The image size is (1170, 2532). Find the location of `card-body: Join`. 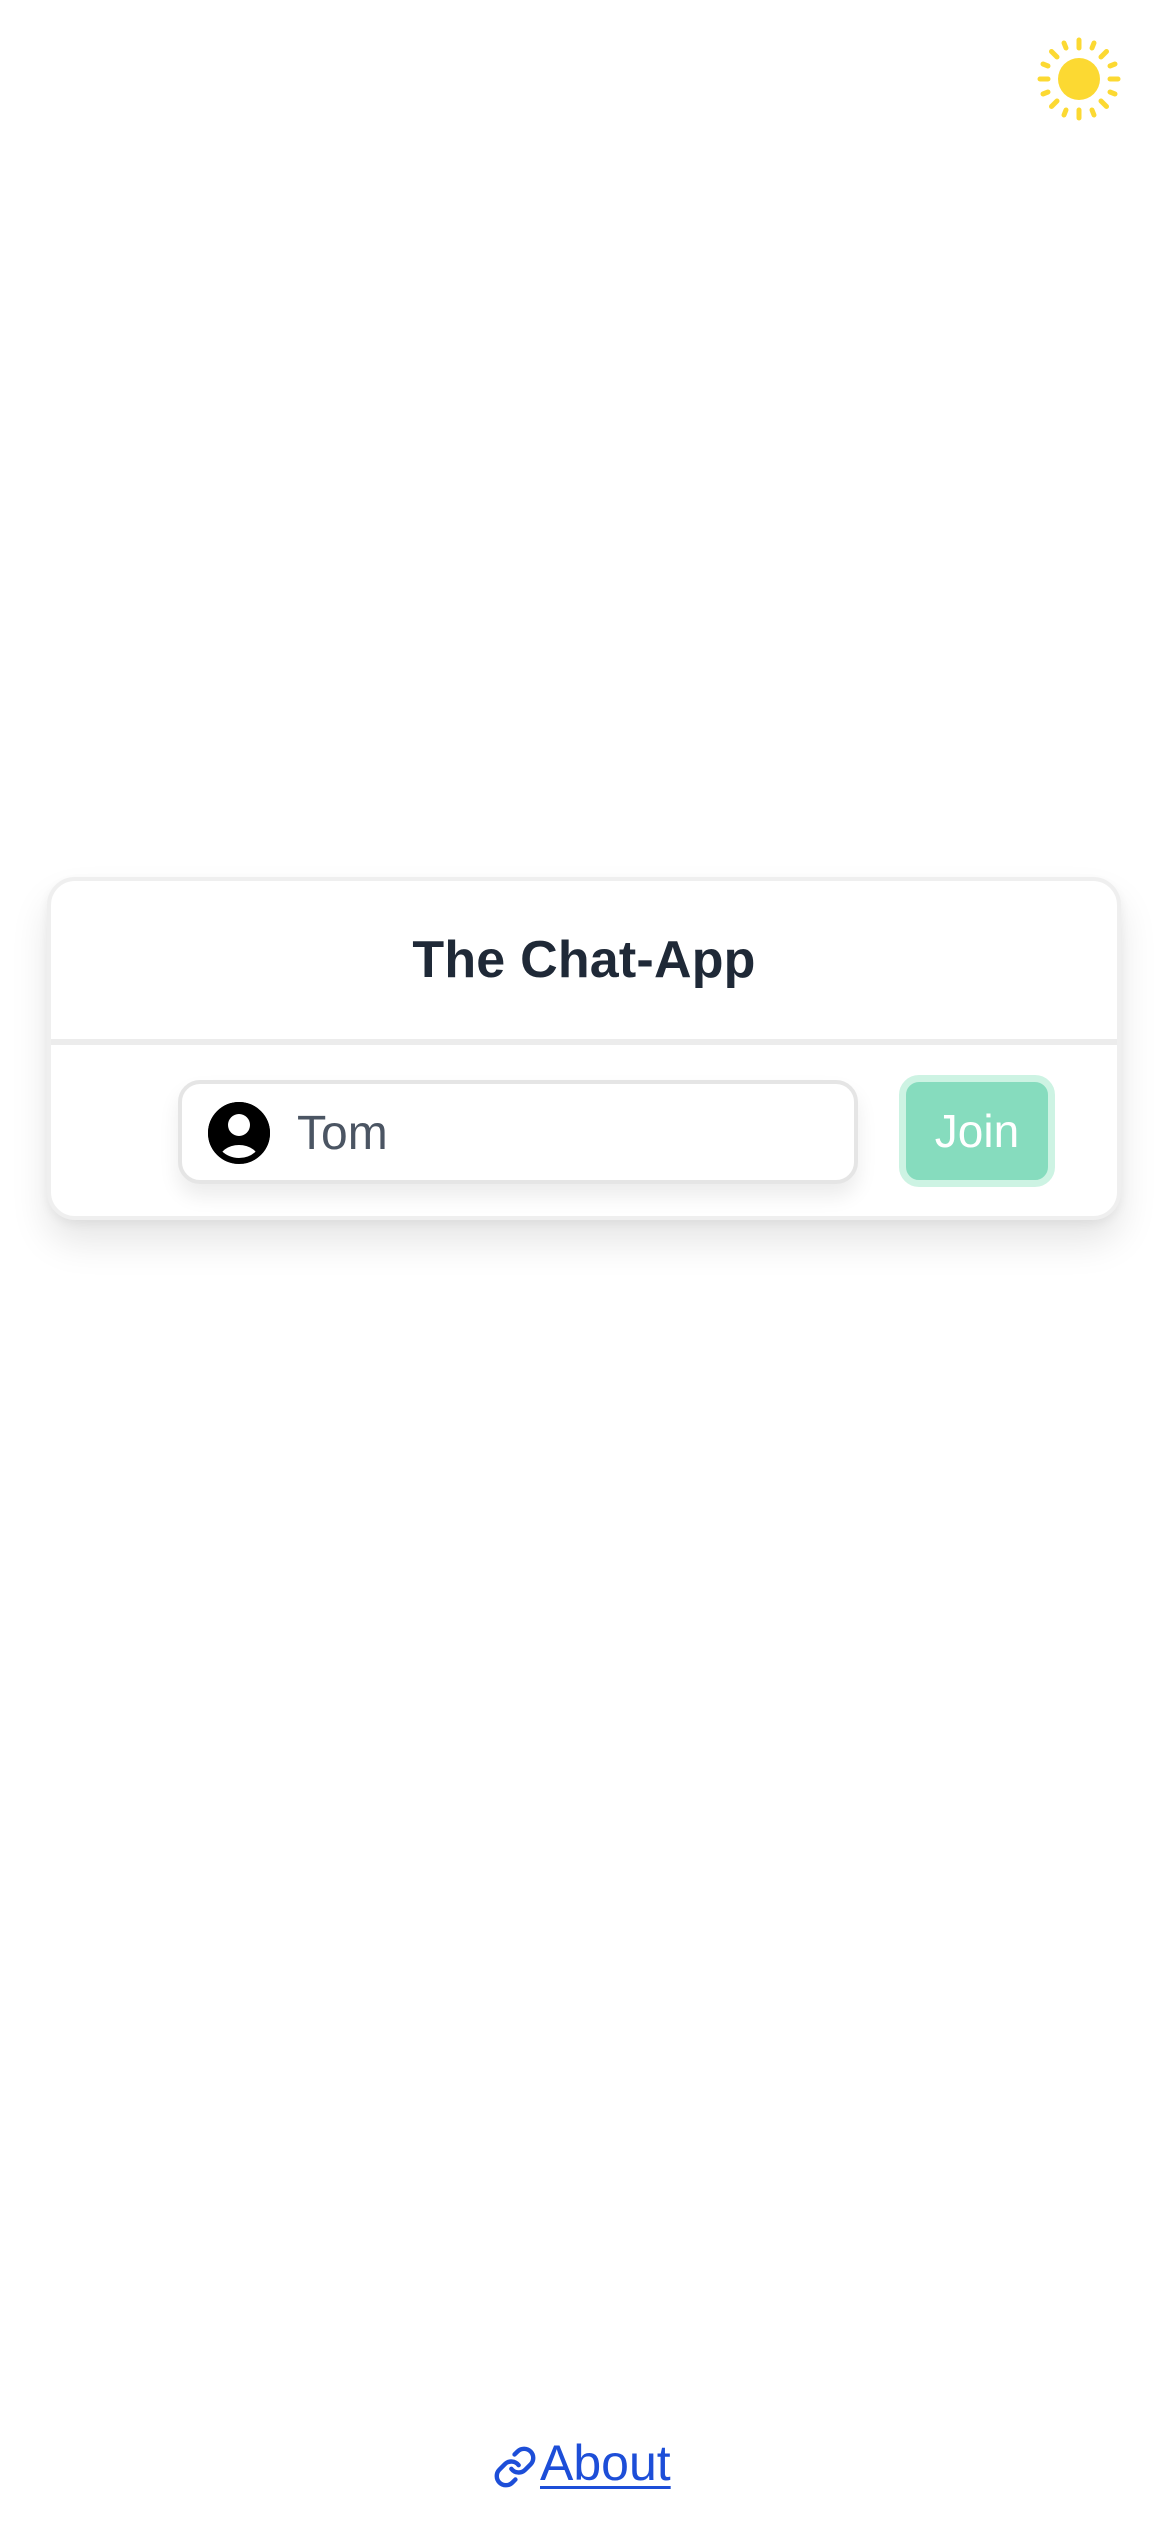

card-body: Join is located at coordinates (584, 1132).